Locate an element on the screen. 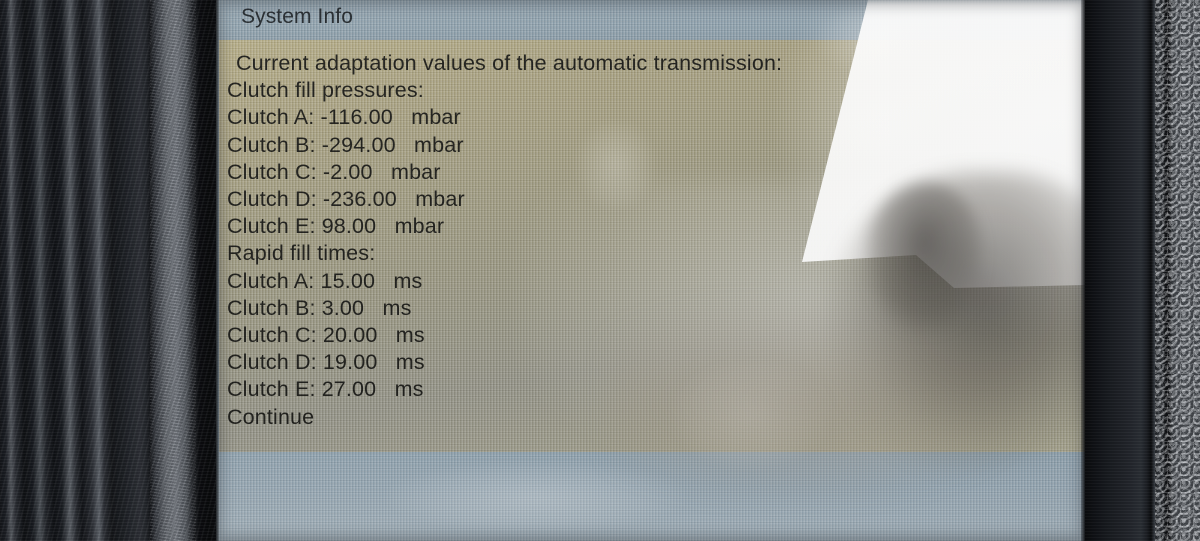 The height and width of the screenshot is (541, 1200). time-row-clutch-b: Clutch B: 3.00 ms is located at coordinates (319, 307).